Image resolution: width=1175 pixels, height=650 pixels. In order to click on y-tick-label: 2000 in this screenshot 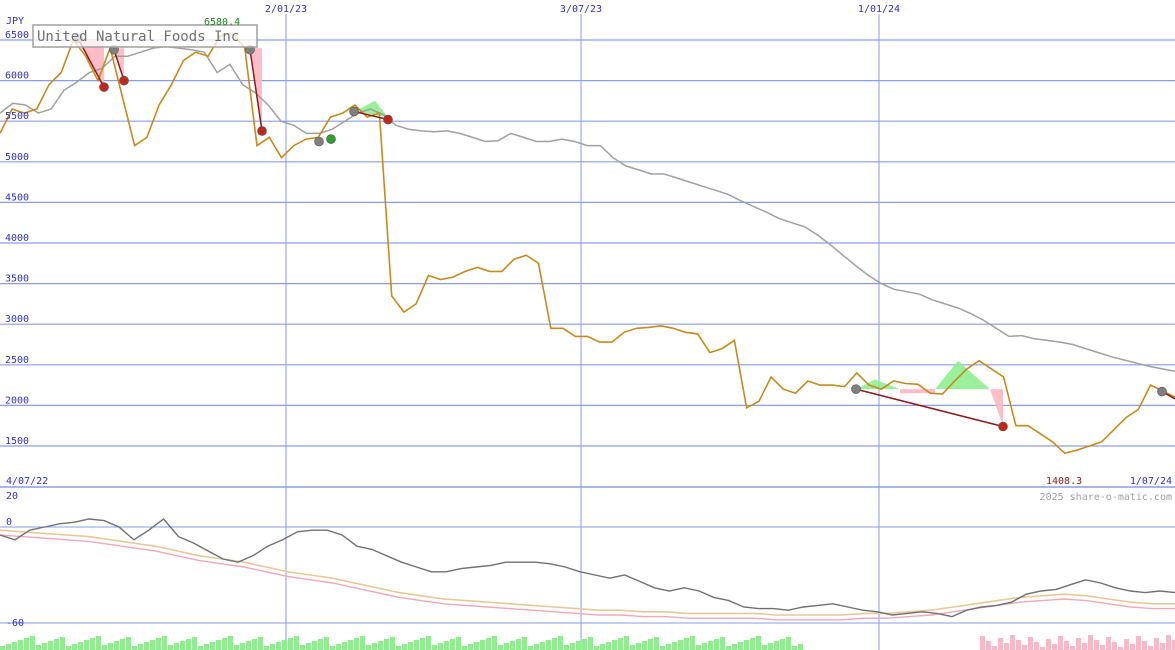, I will do `click(17, 400)`.